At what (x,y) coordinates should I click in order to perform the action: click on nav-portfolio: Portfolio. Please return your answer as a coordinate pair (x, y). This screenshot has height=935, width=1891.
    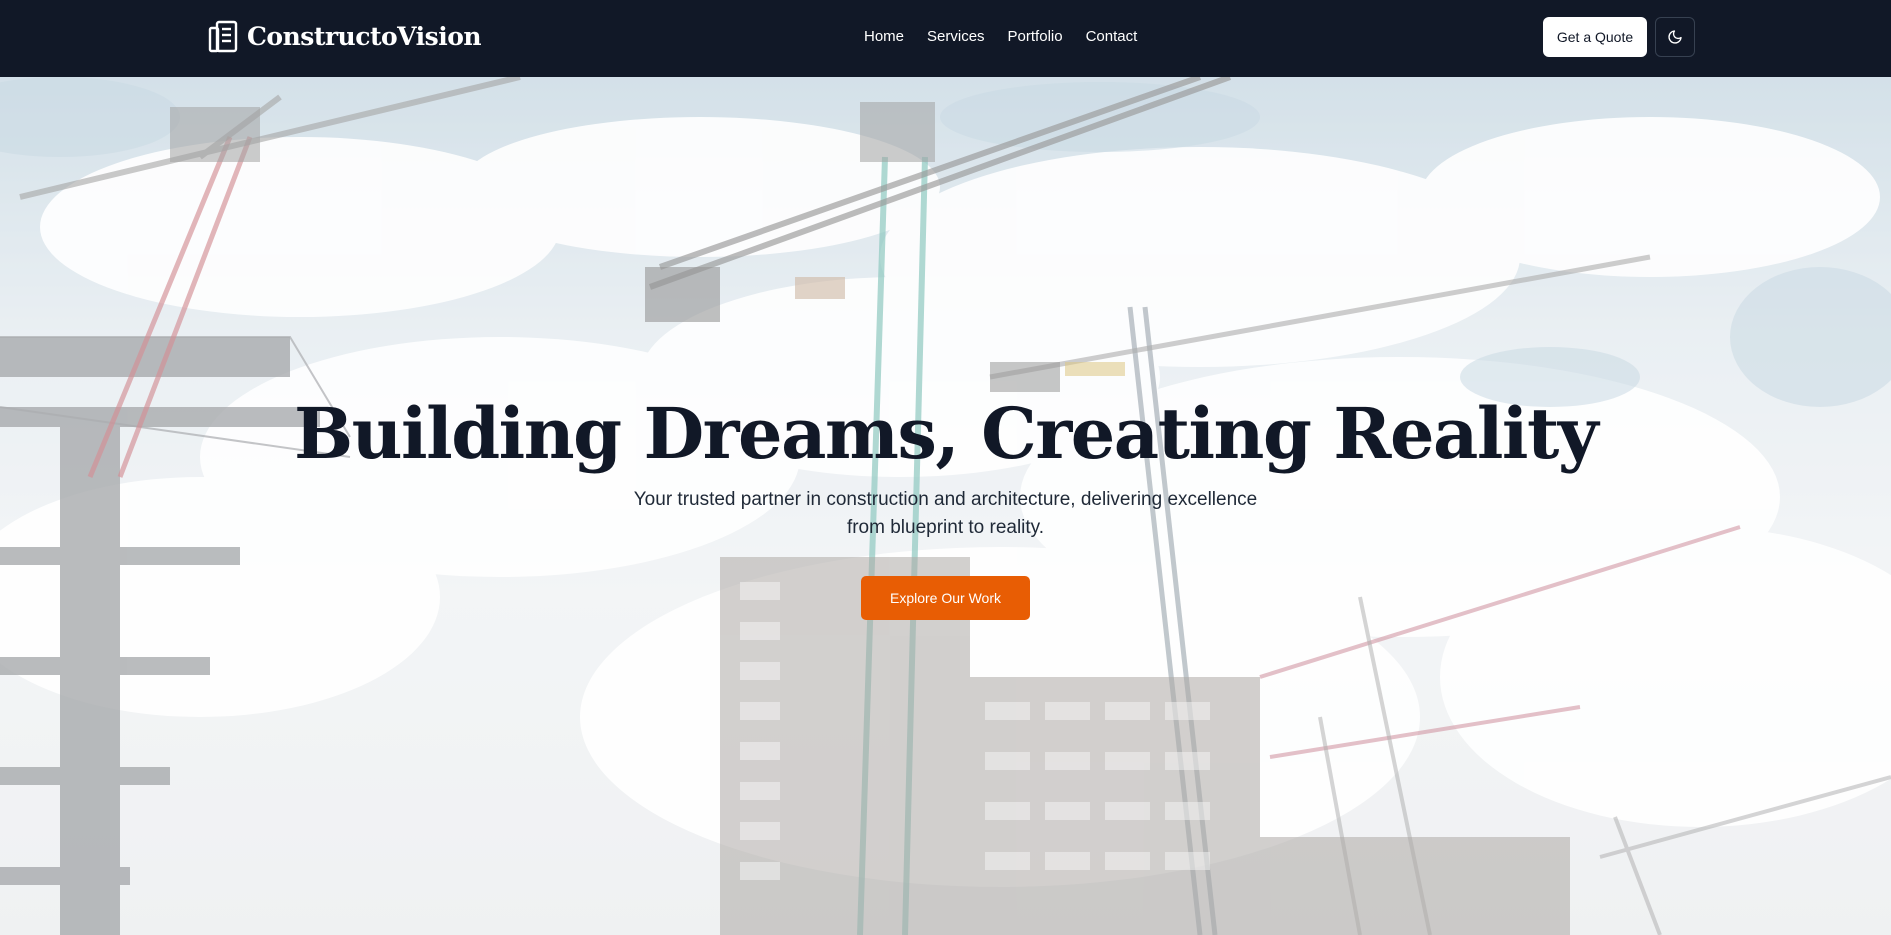
    Looking at the image, I should click on (1035, 37).